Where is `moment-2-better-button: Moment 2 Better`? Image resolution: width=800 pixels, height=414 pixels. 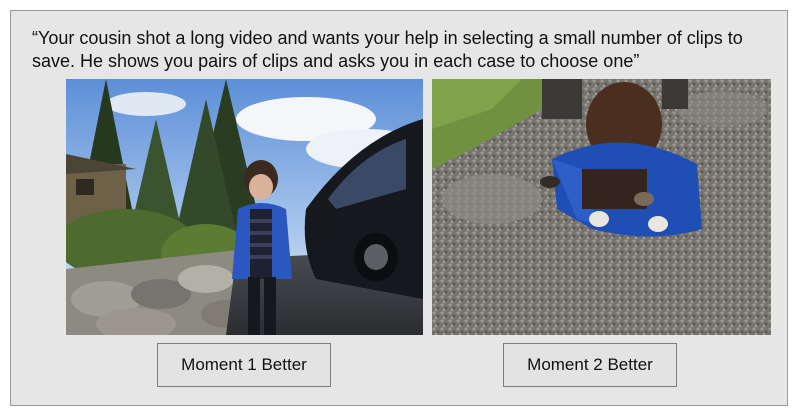 moment-2-better-button: Moment 2 Better is located at coordinates (590, 365).